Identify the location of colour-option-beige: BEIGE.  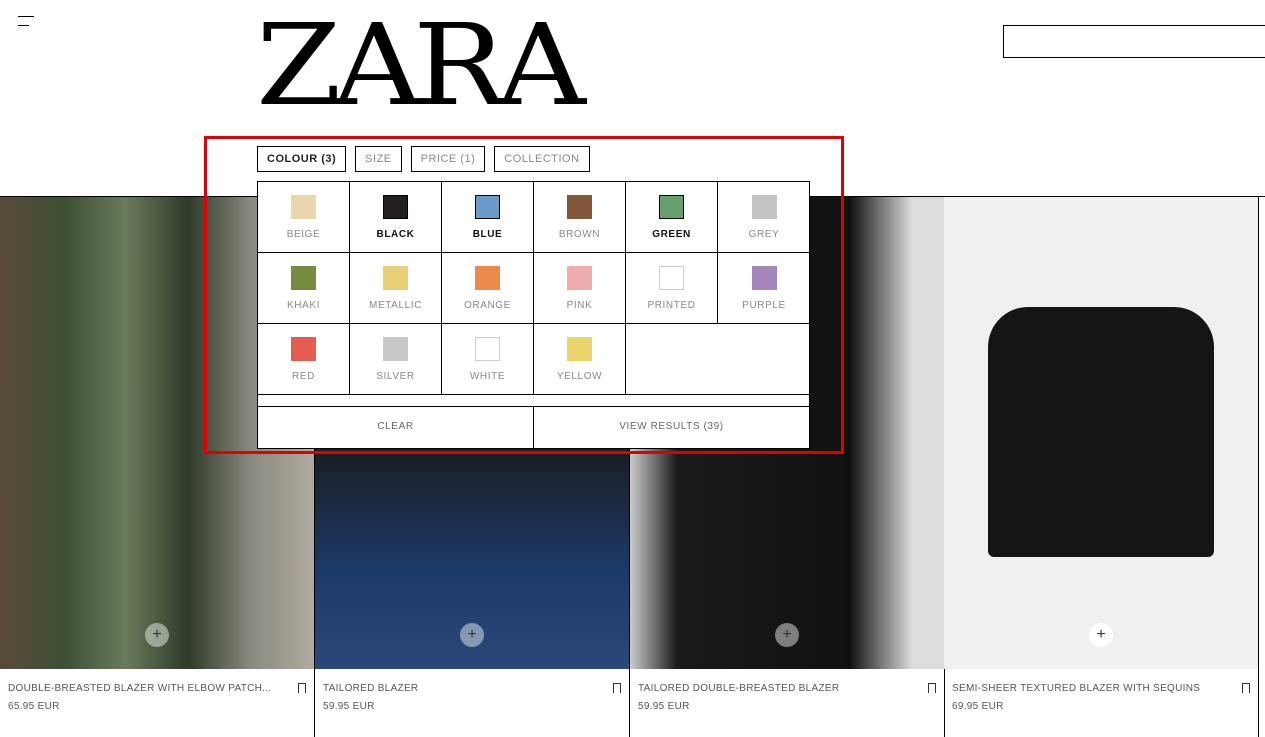
(304, 217).